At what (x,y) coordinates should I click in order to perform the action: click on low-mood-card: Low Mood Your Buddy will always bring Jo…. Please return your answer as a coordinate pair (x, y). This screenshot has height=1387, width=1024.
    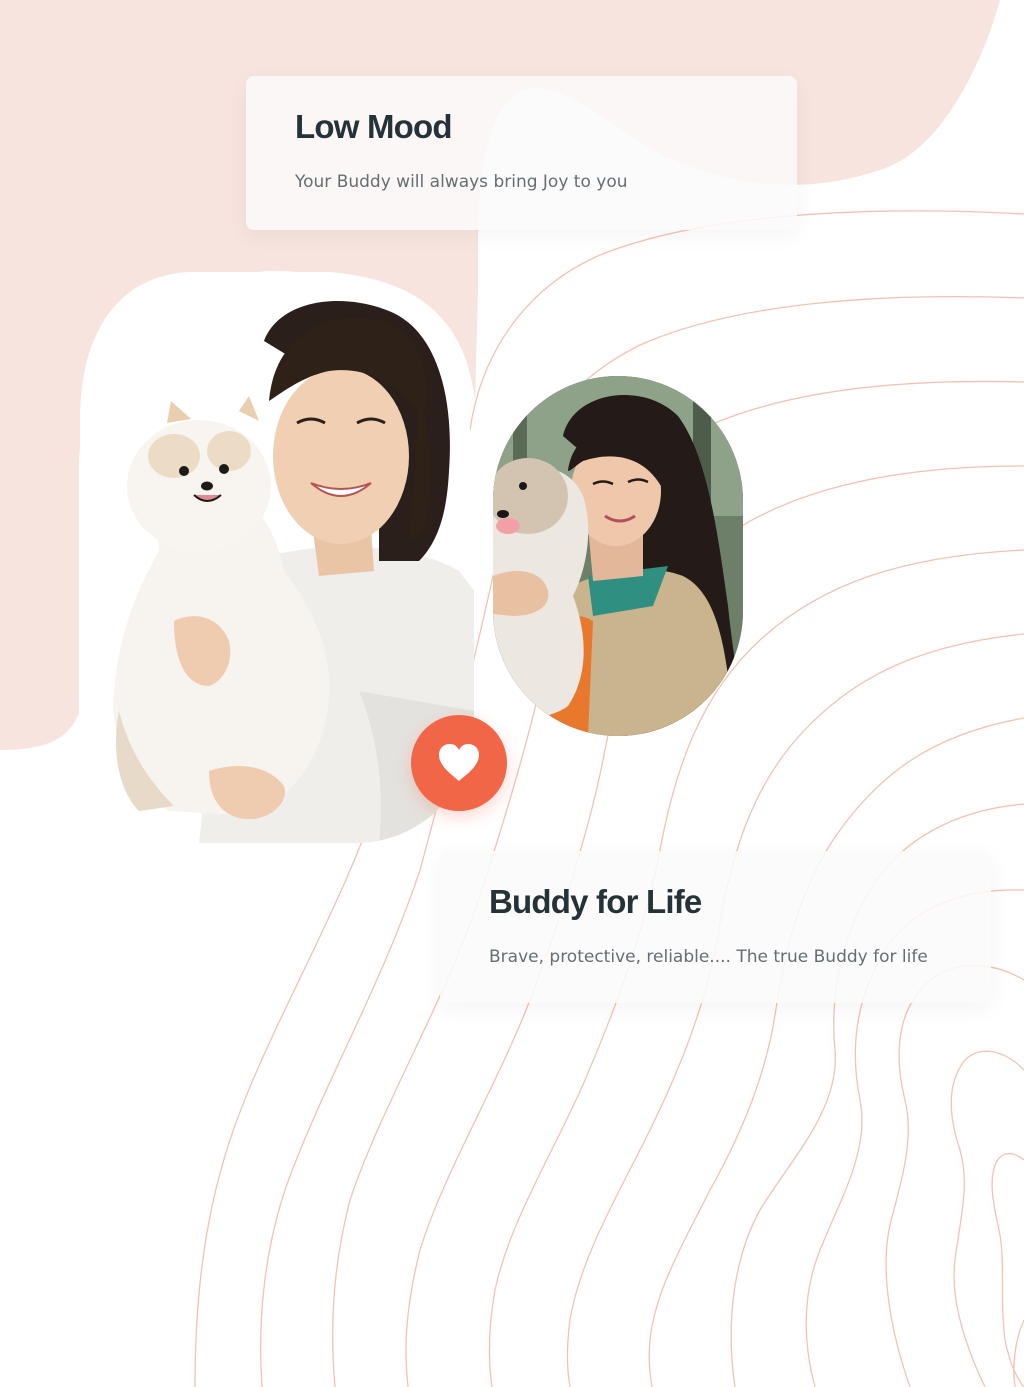
    Looking at the image, I should click on (521, 153).